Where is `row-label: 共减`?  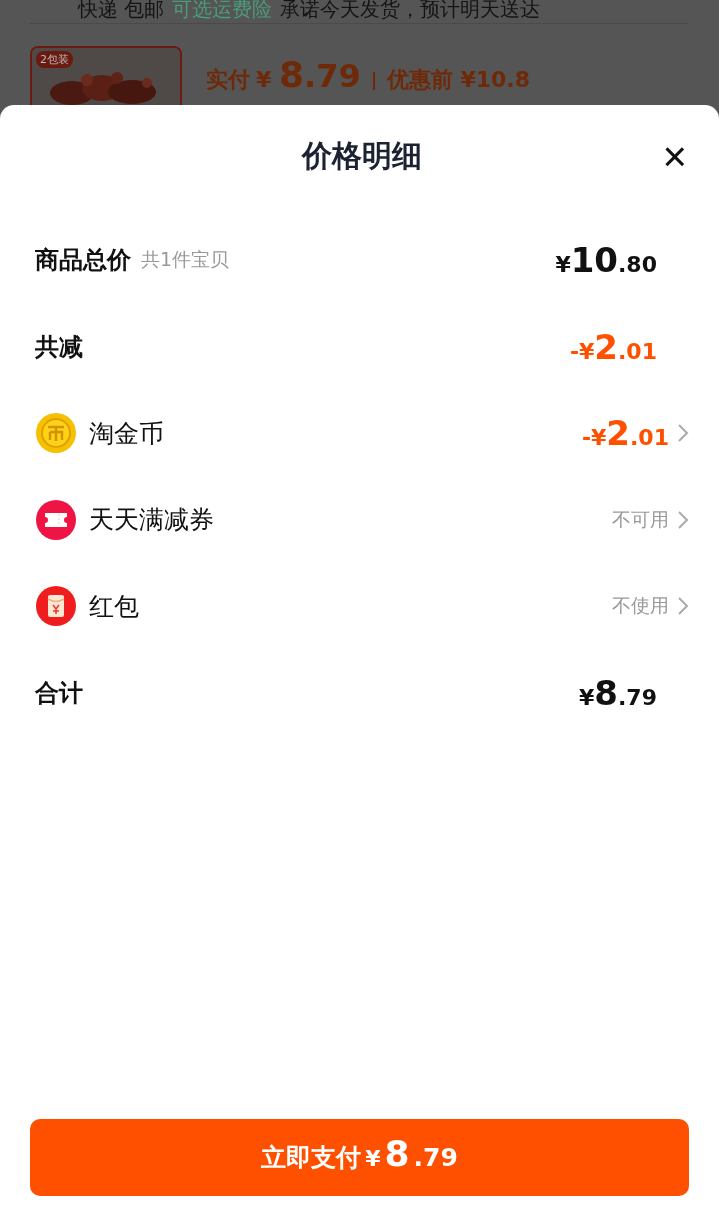
row-label: 共减 is located at coordinates (59, 347).